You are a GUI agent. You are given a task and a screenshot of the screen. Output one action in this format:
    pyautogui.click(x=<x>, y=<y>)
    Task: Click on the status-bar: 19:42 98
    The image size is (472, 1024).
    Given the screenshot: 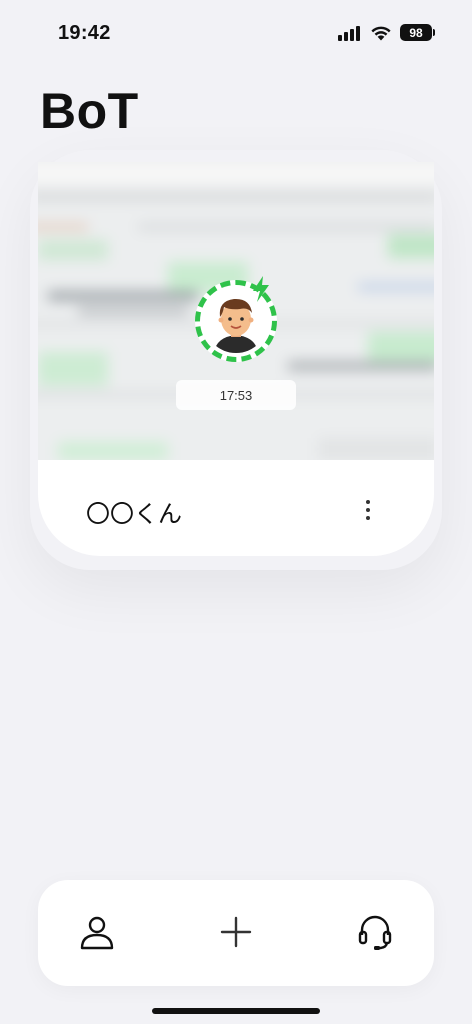 What is the action you would take?
    pyautogui.click(x=236, y=35)
    